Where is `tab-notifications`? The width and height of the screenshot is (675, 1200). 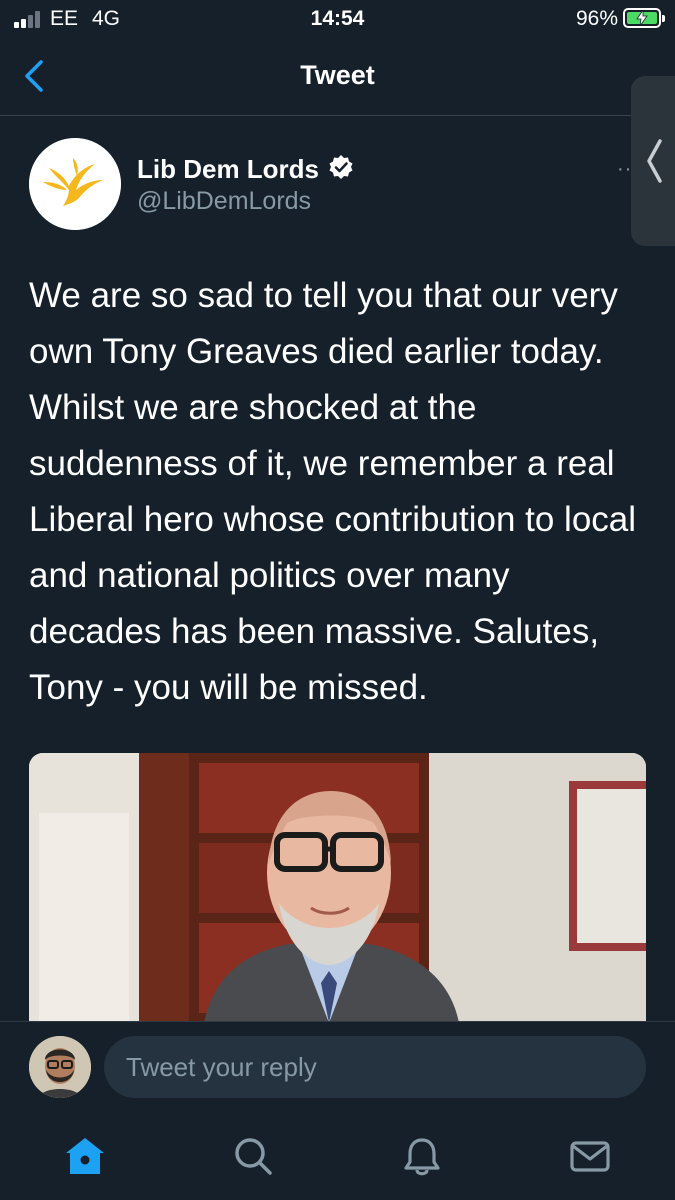 tab-notifications is located at coordinates (422, 1156).